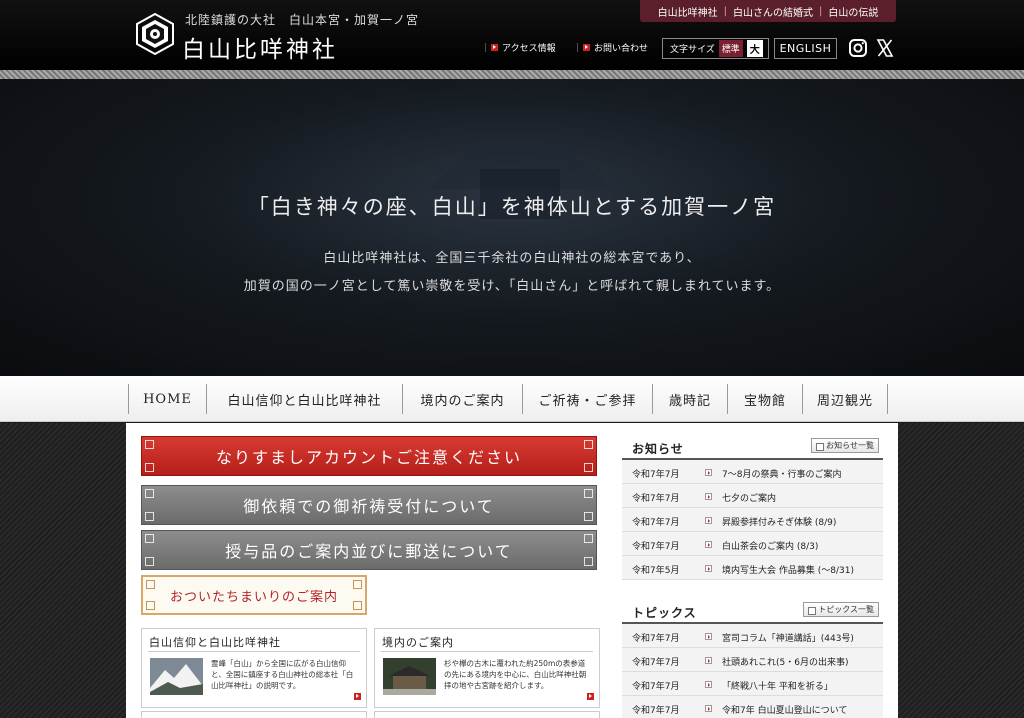  I want to click on topic-item: 令和7年7月 「終戦八十年 平和を祈る」, so click(752, 684).